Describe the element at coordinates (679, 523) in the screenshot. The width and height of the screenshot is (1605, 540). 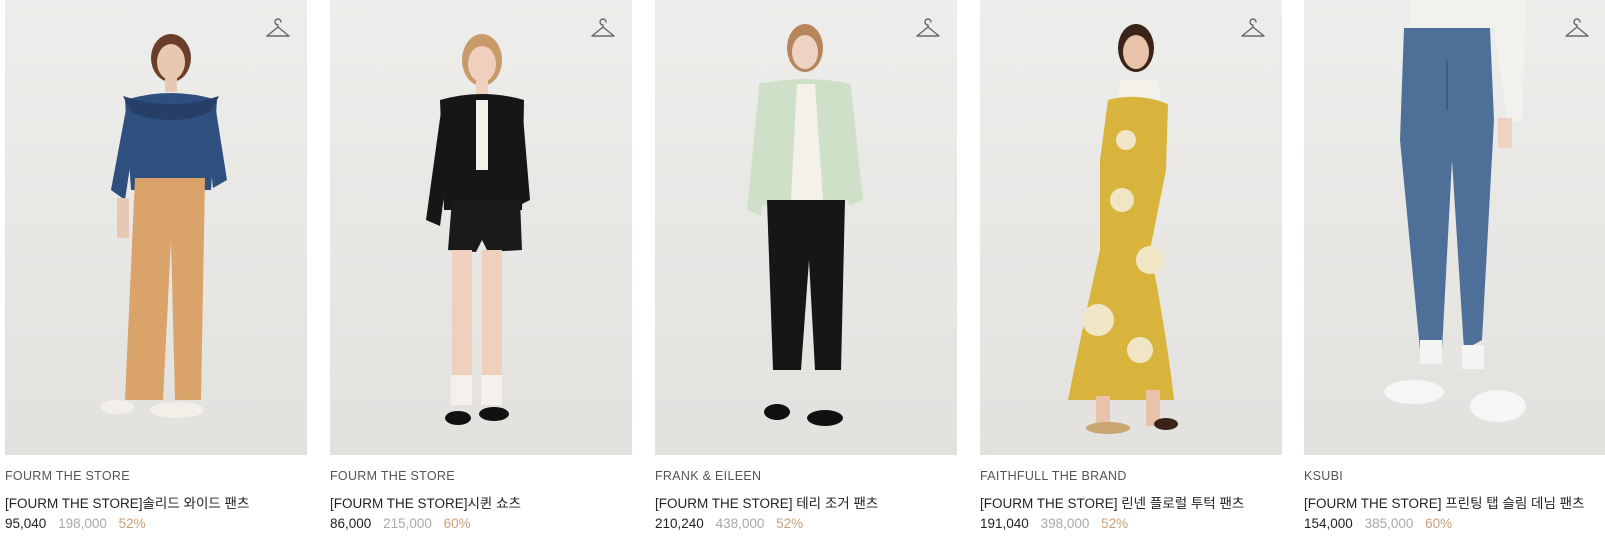
I see `sale-price: 210,240` at that location.